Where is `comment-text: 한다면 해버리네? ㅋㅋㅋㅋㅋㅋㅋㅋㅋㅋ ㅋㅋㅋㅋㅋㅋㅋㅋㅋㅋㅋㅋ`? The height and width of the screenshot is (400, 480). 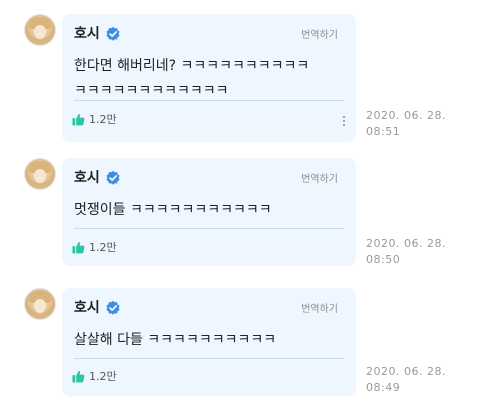 comment-text: 한다면 해버리네? ㅋㅋㅋㅋㅋㅋㅋㅋㅋㅋ ㅋㅋㅋㅋㅋㅋㅋㅋㅋㅋㅋㅋ is located at coordinates (192, 78).